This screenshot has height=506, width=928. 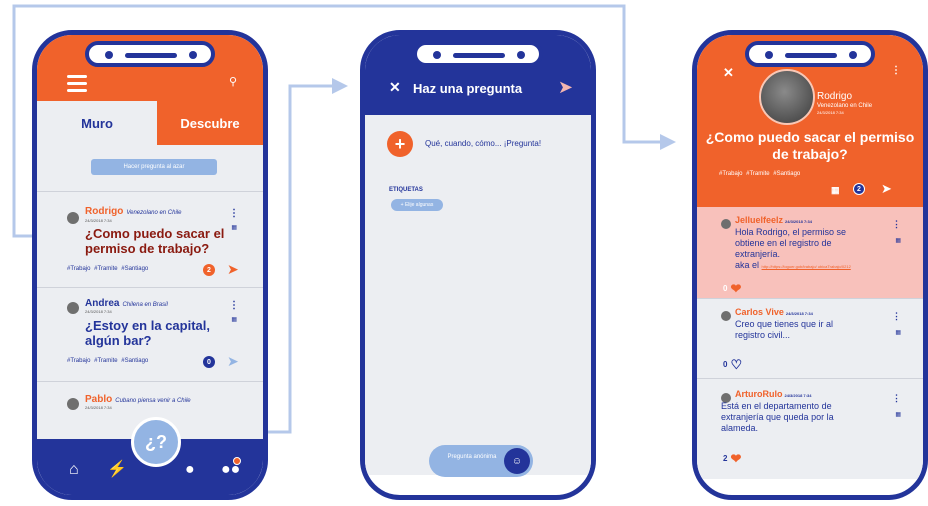 I want to click on post-author: Andrea Chilena en Brasil, so click(x=126, y=303).